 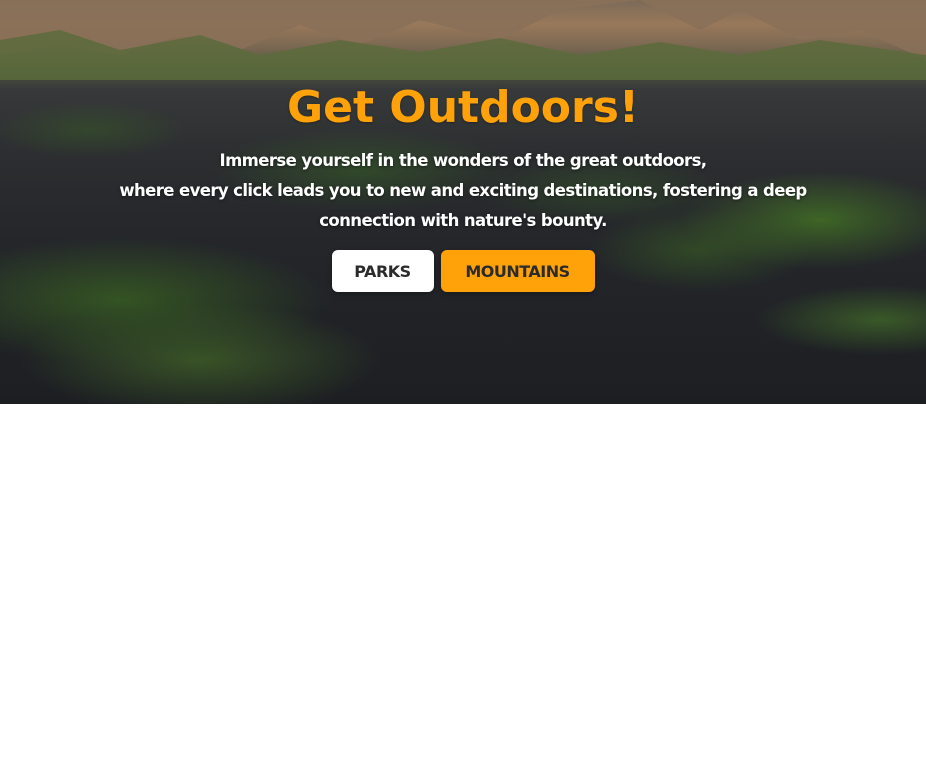 I want to click on hero-button-group: PARKS MOUNTAINS, so click(x=463, y=271).